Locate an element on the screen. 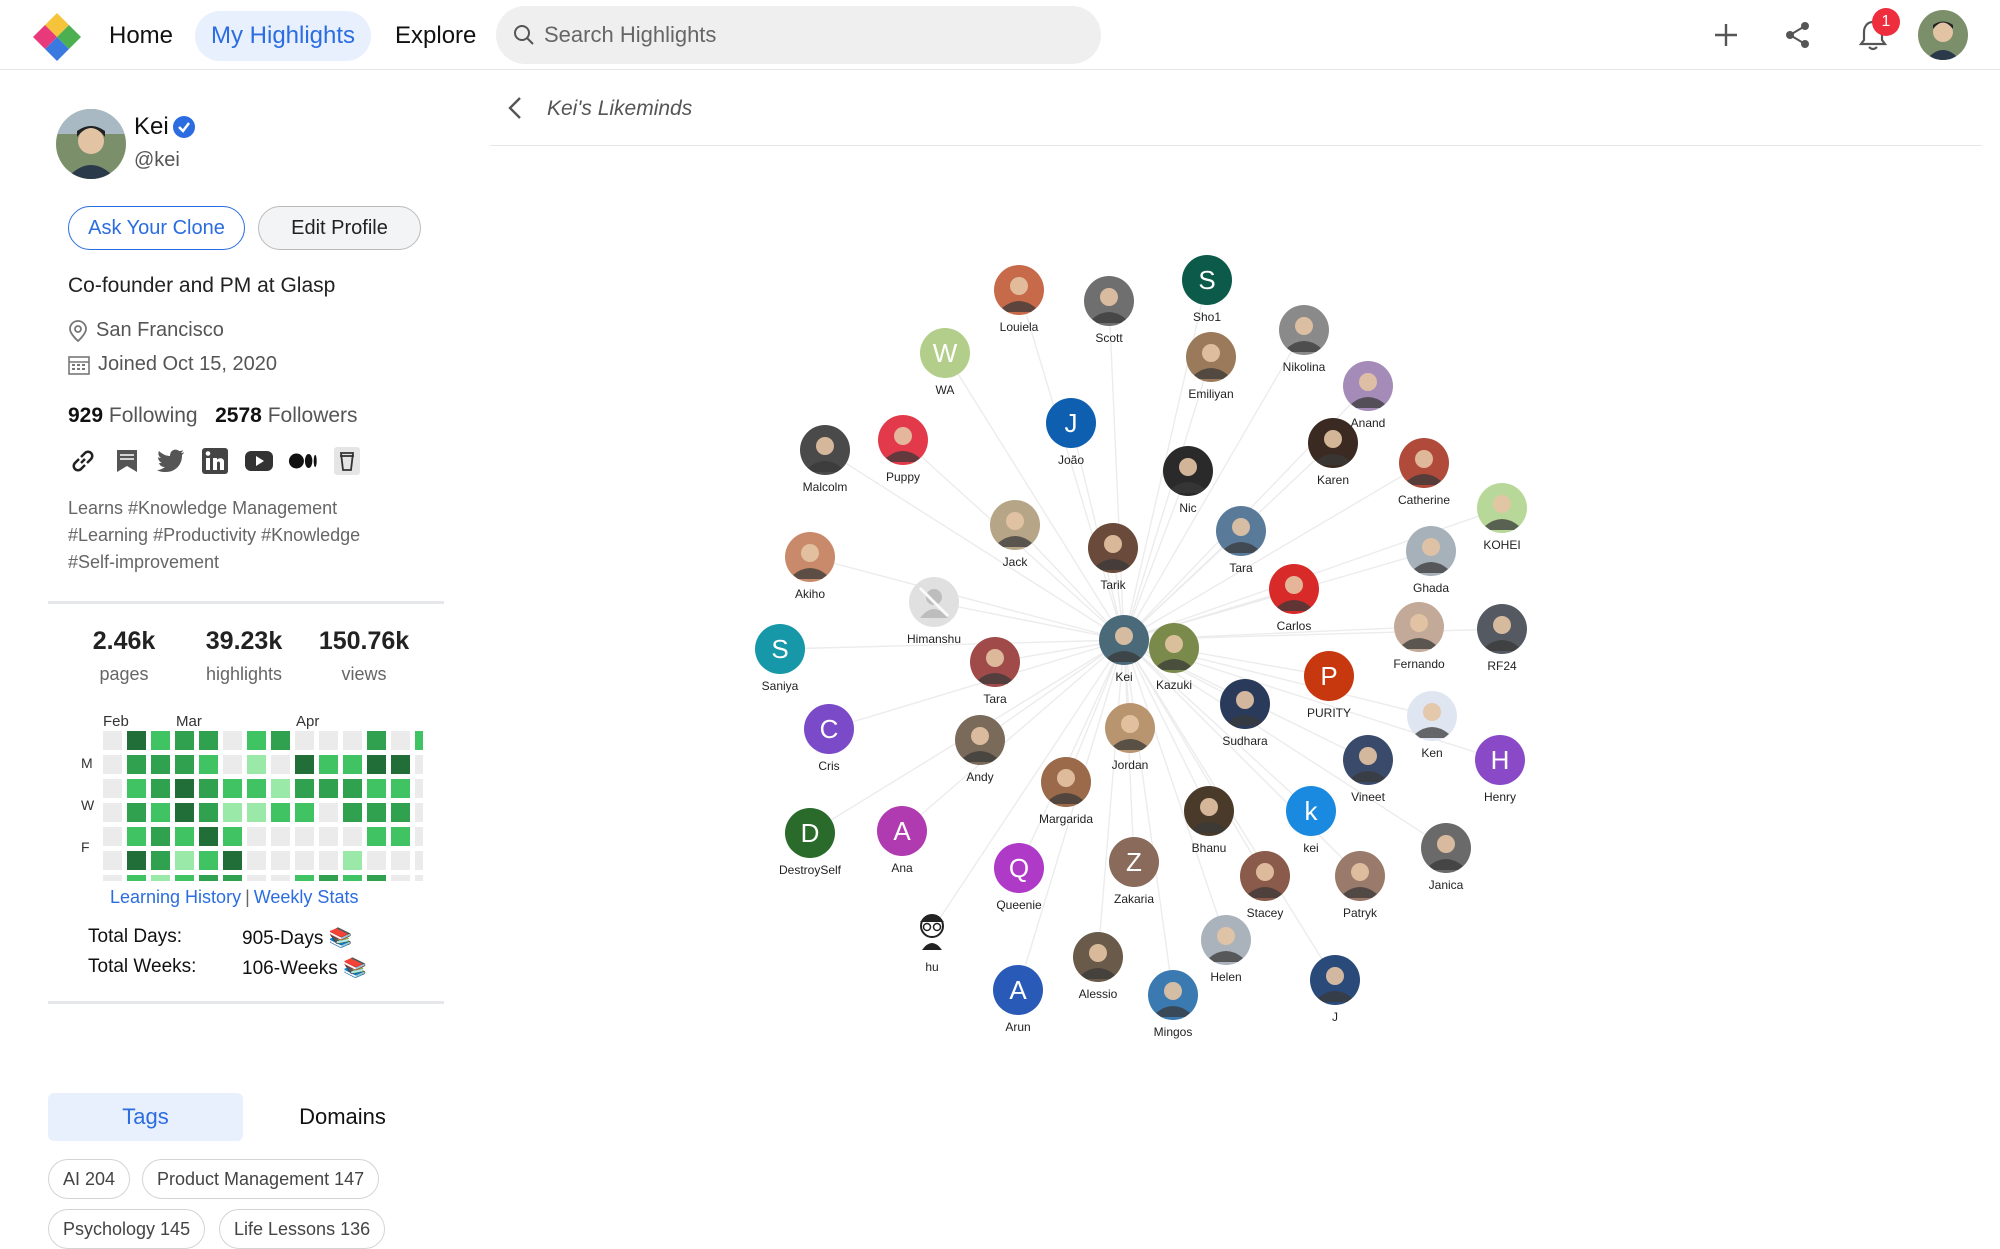  graph-node: Vineet is located at coordinates (1368, 769).